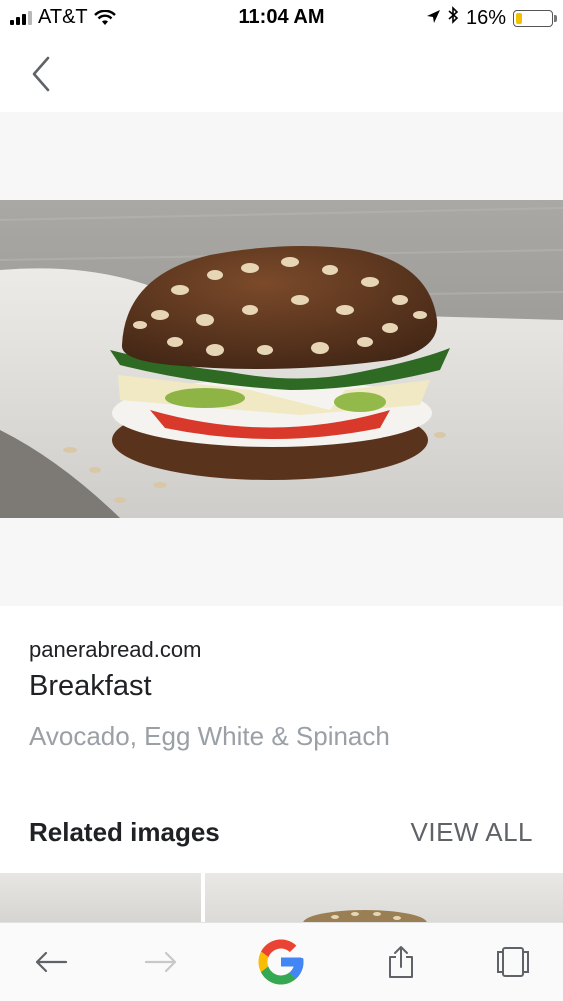 The image size is (563, 1001). What do you see at coordinates (472, 832) in the screenshot?
I see `view-all-button: VIEW ALL` at bounding box center [472, 832].